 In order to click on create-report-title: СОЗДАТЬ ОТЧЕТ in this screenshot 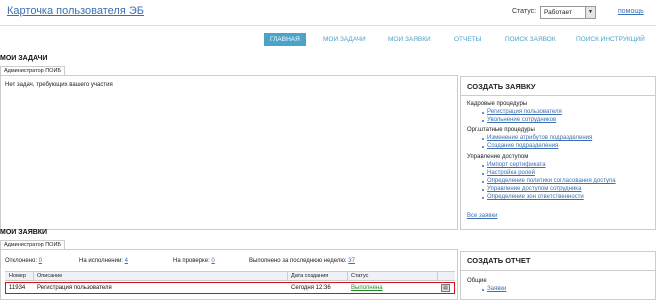, I will do `click(499, 260)`.